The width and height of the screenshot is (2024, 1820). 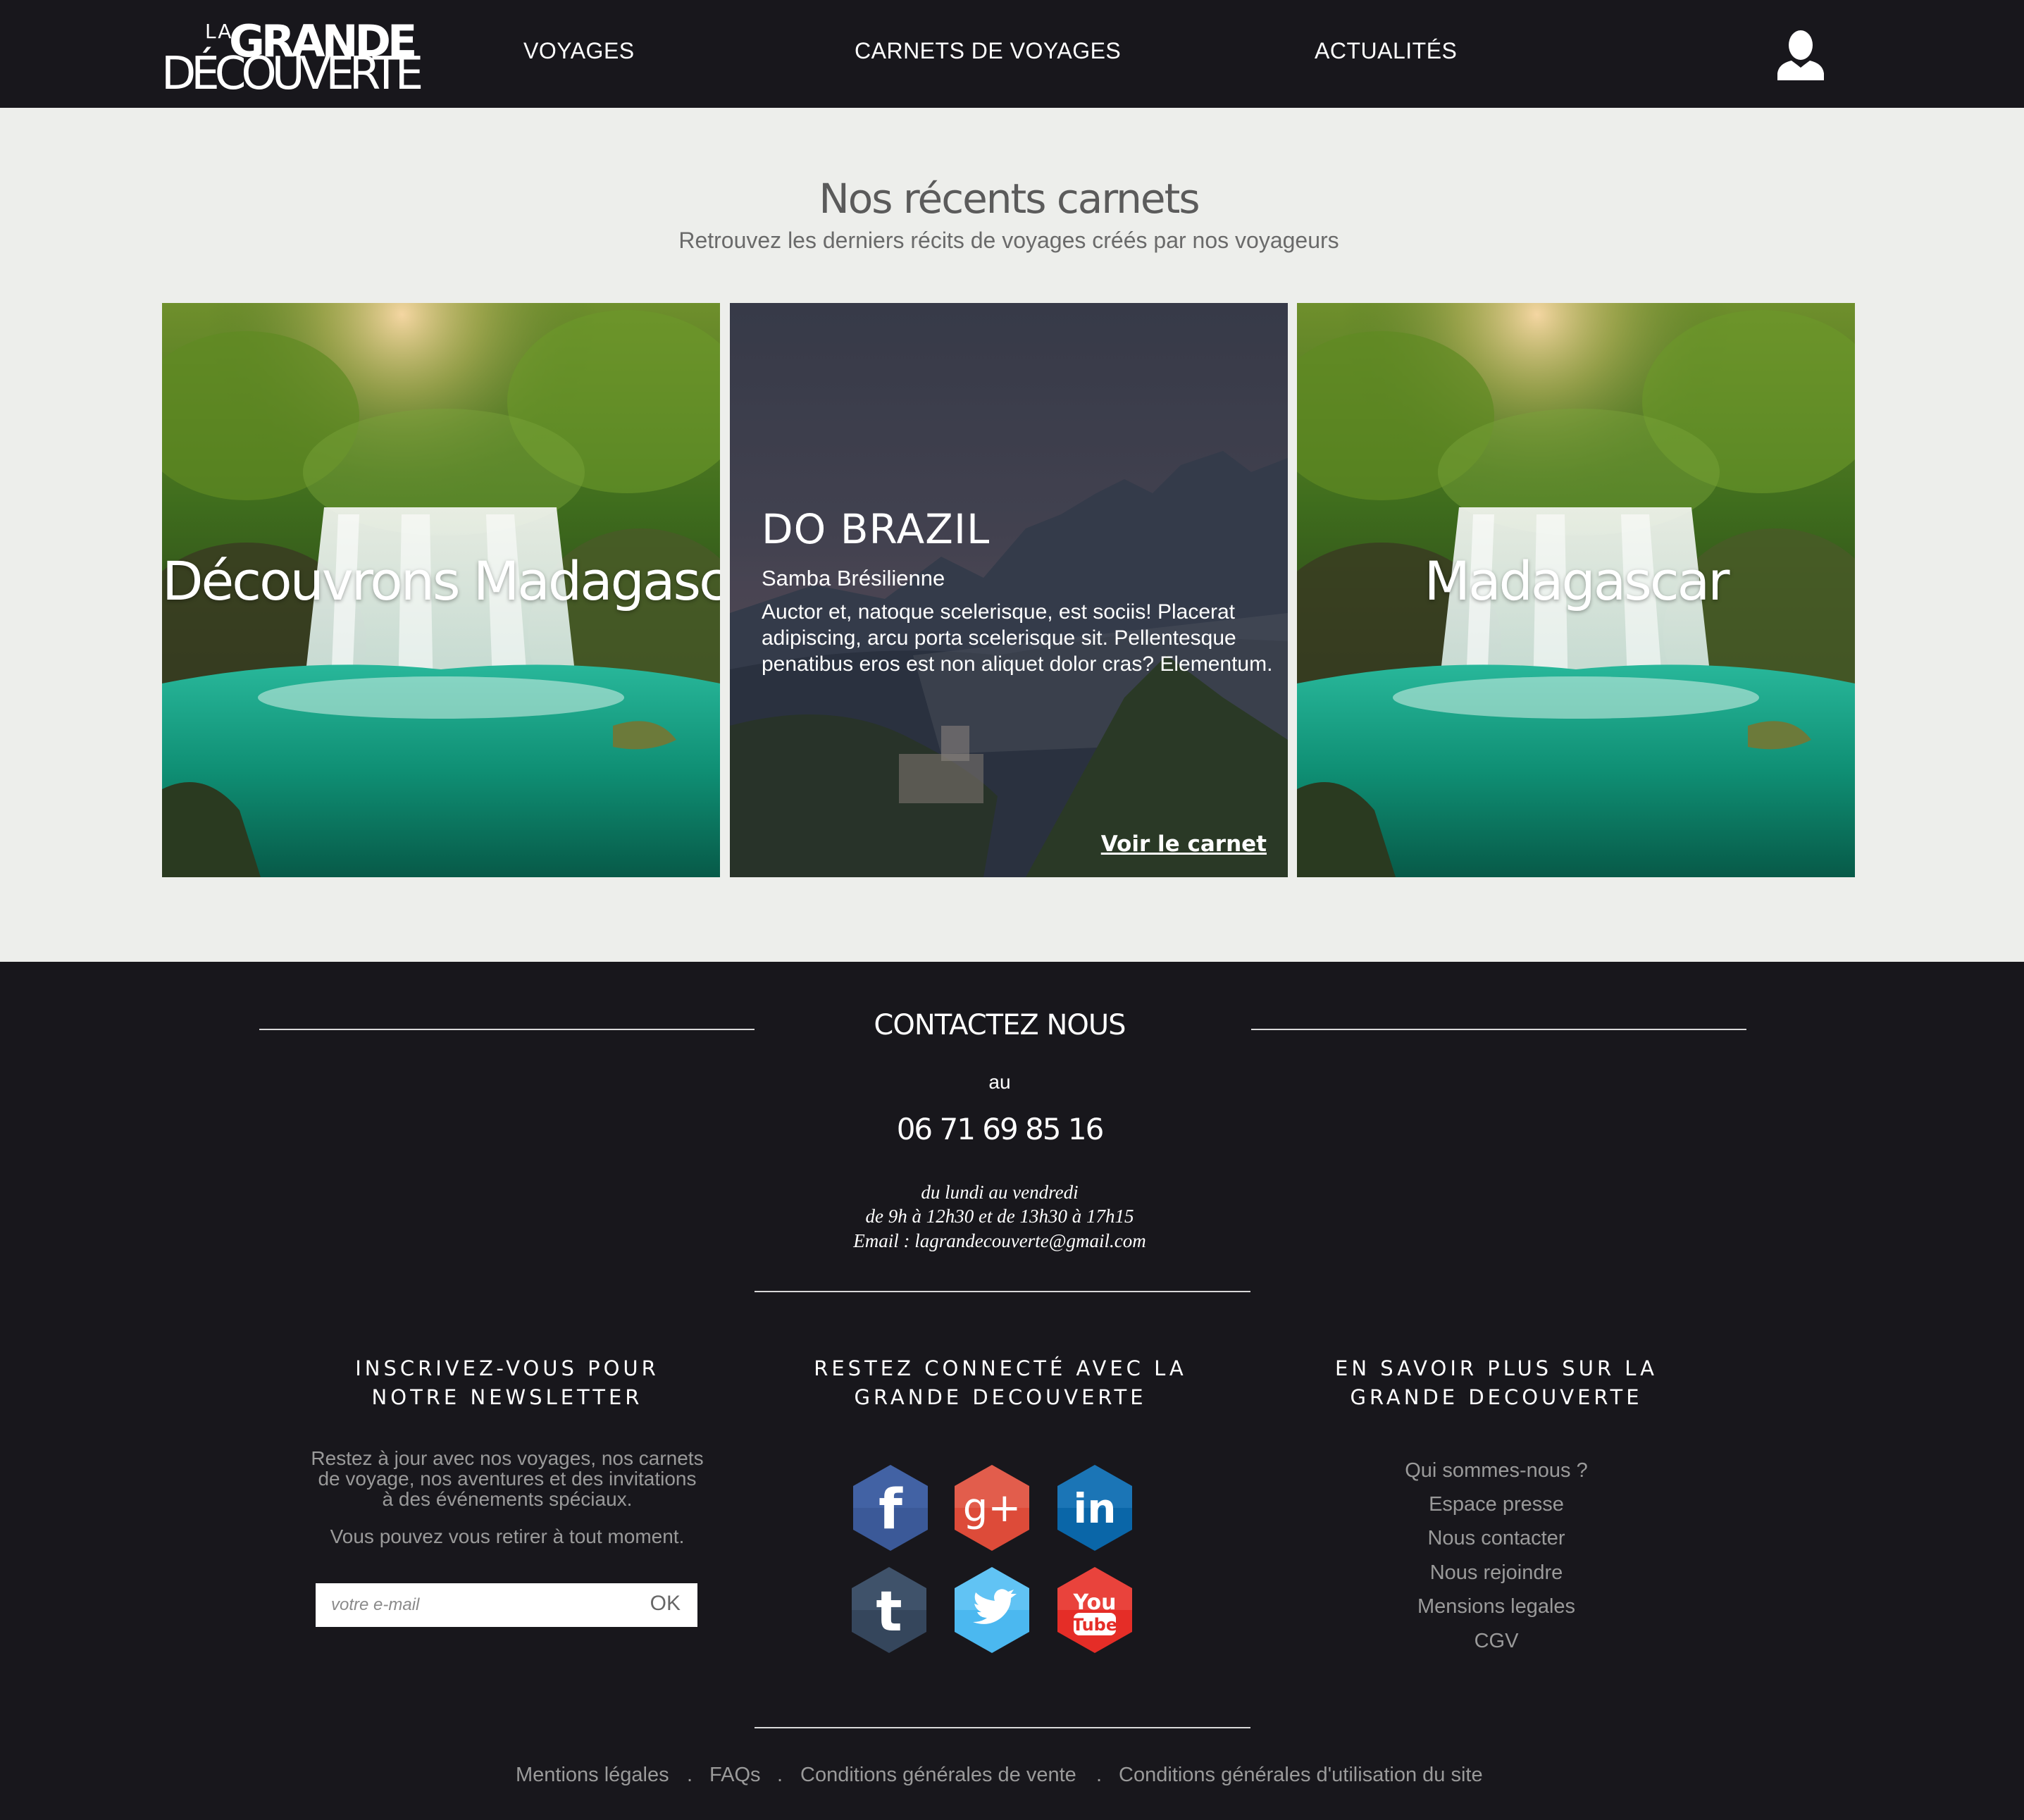 What do you see at coordinates (1497, 1606) in the screenshot?
I see `info-link-mentions-legales: Mensions legales` at bounding box center [1497, 1606].